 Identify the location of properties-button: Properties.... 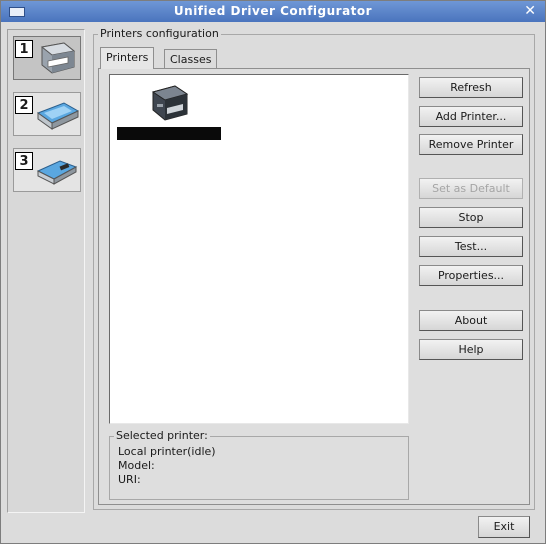
(471, 275).